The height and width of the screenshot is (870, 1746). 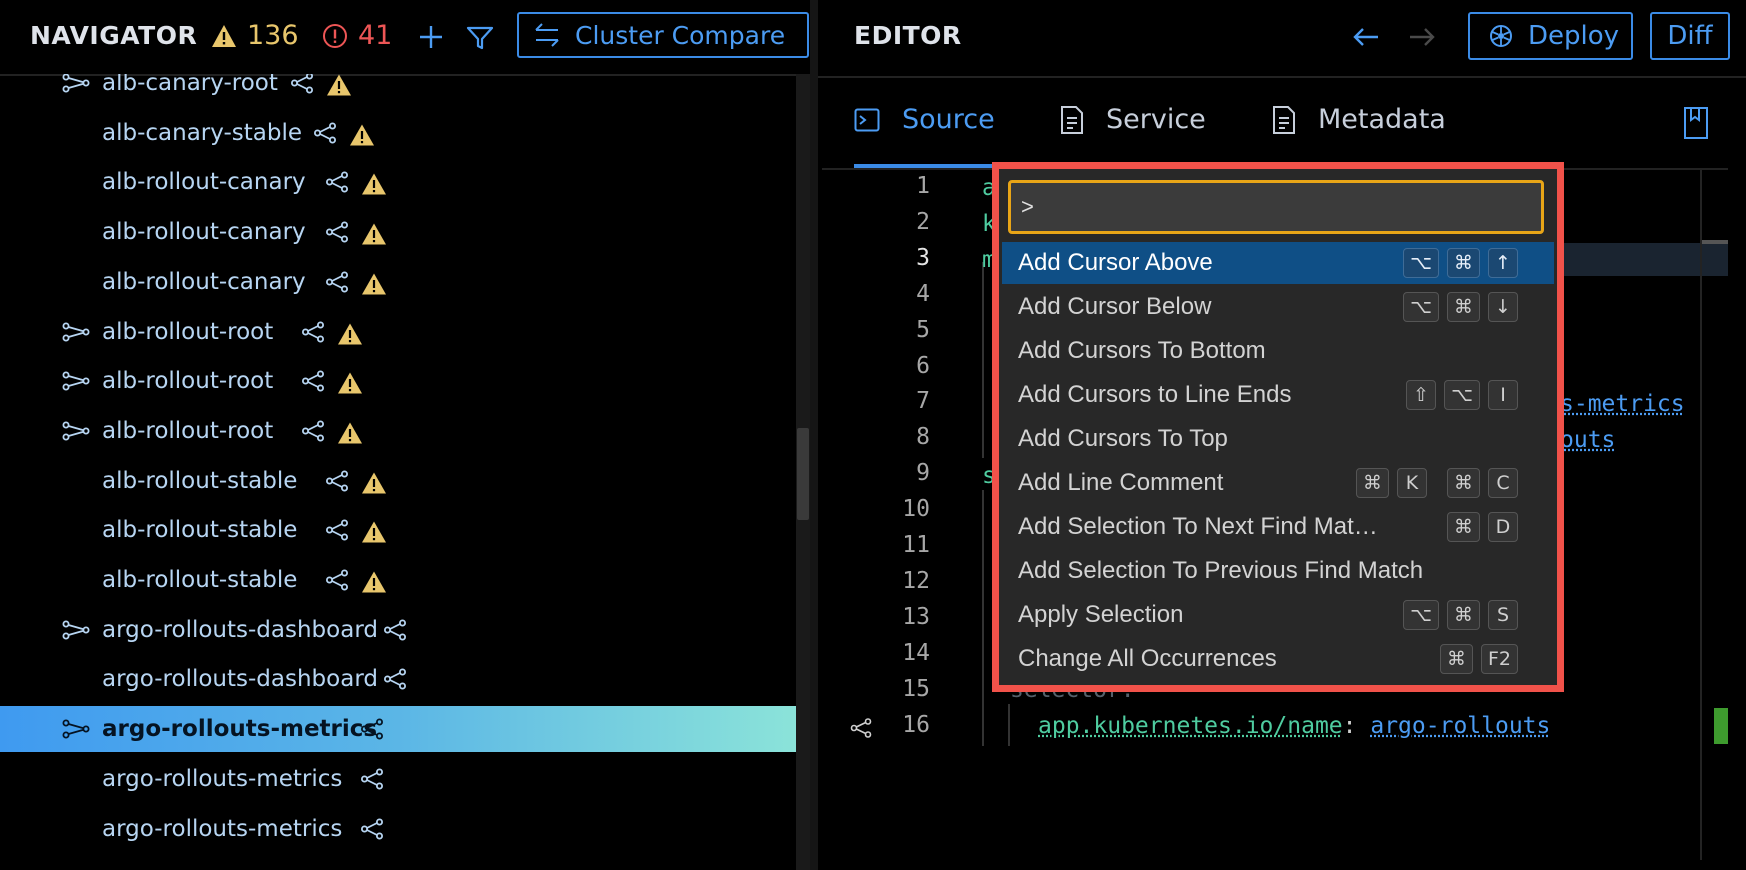 What do you see at coordinates (924, 119) in the screenshot?
I see `tab-source: Source` at bounding box center [924, 119].